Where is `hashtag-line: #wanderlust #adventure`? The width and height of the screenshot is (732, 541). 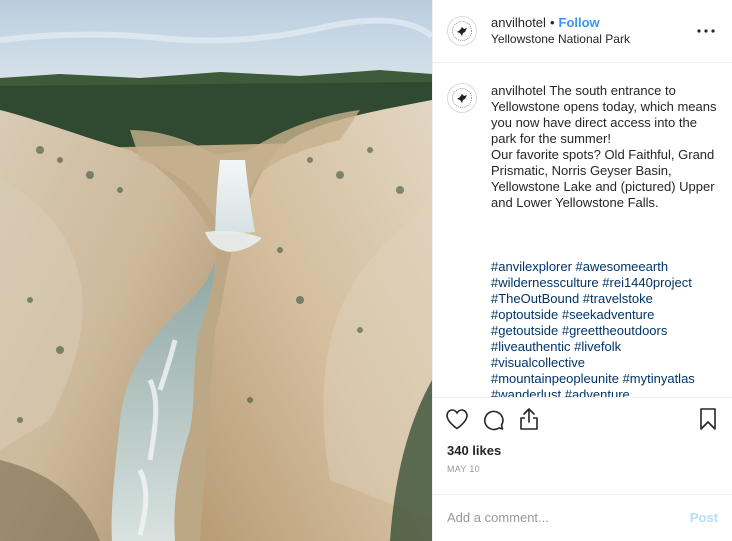 hashtag-line: #wanderlust #adventure is located at coordinates (560, 392).